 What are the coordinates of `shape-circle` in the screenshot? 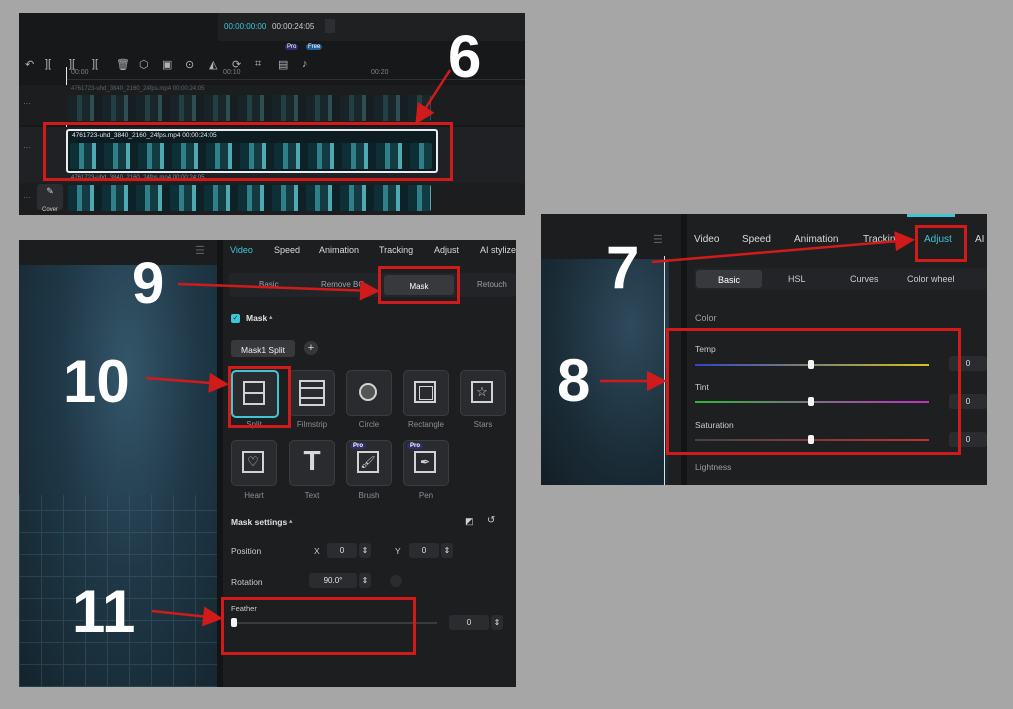 It's located at (369, 393).